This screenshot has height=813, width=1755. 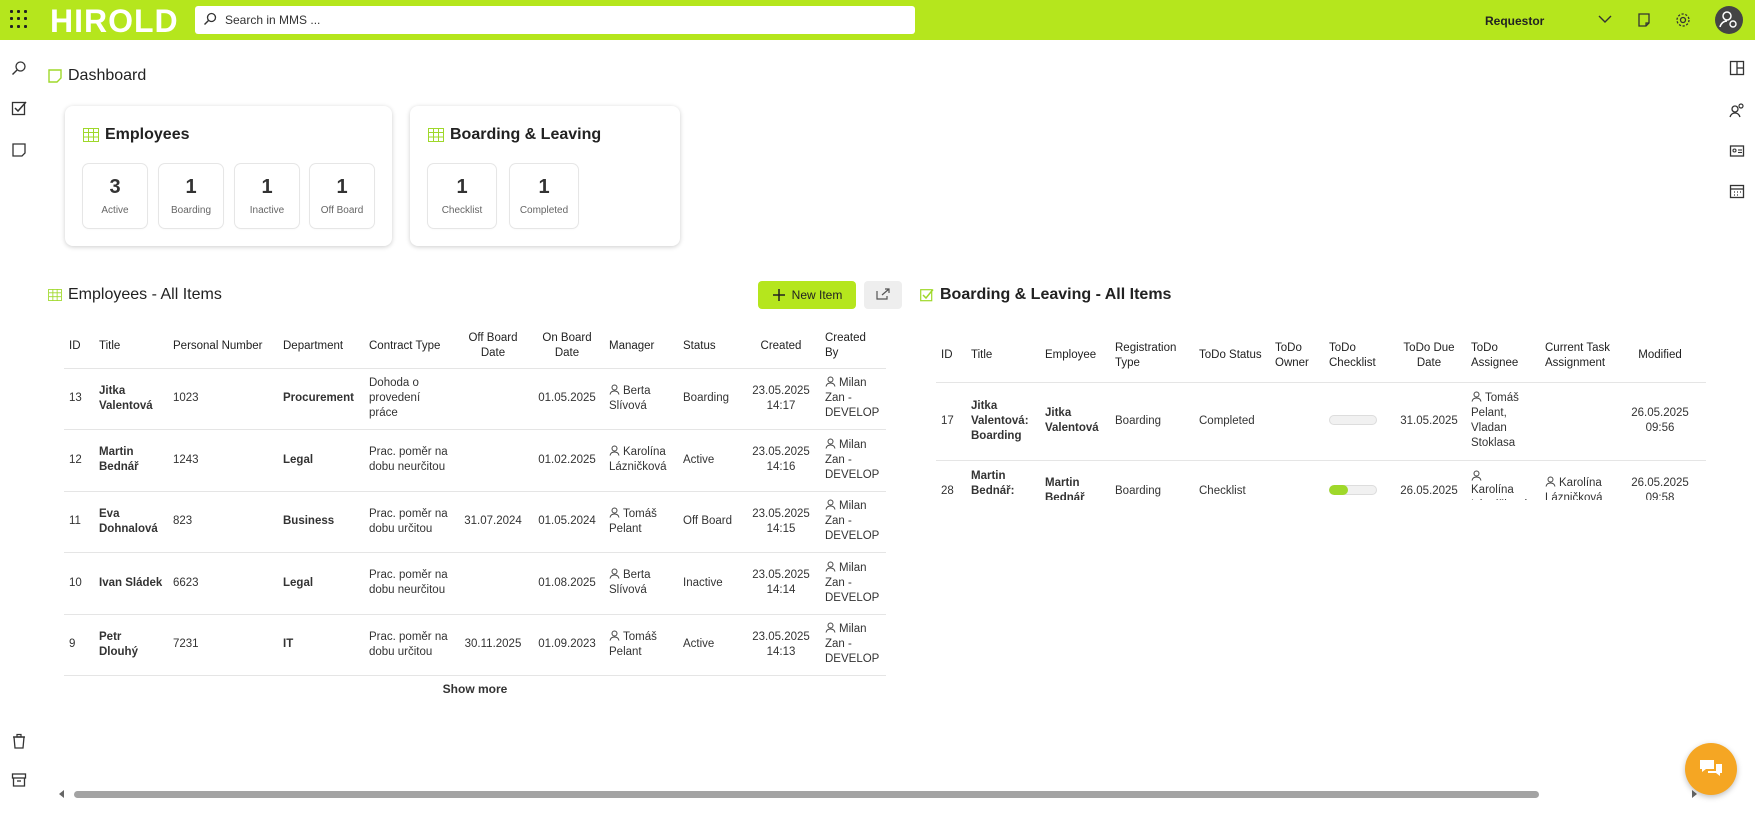 I want to click on stat-tile-completed: 1 Completed, so click(x=544, y=196).